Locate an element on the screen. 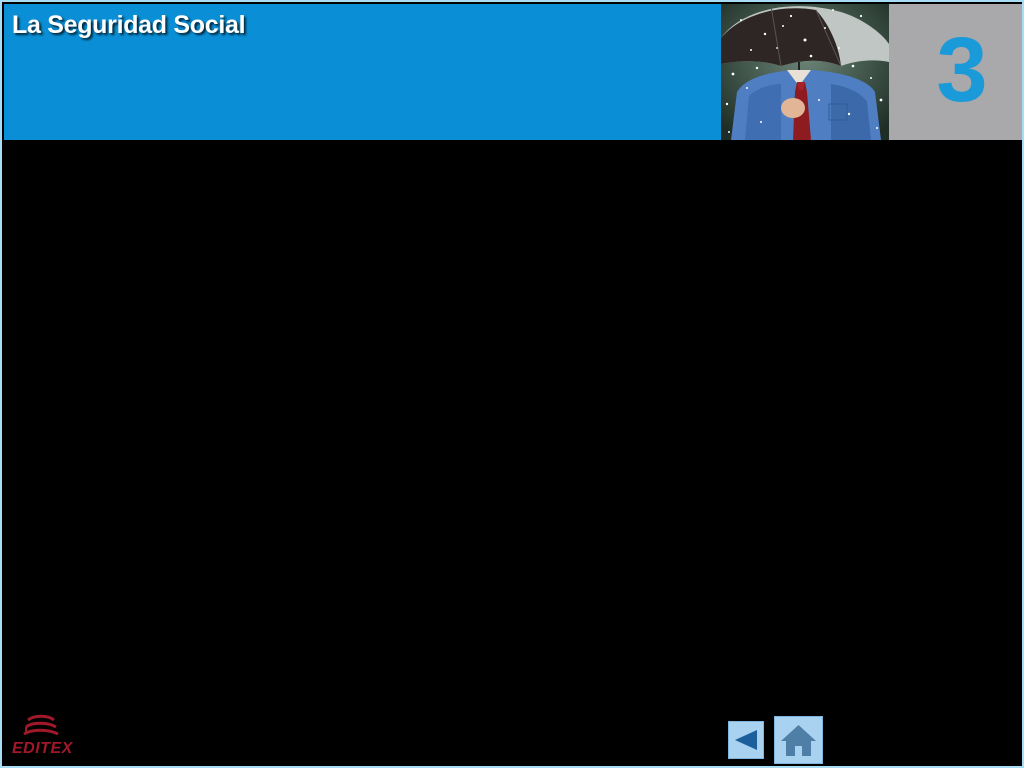 This screenshot has height=768, width=1024. back-button is located at coordinates (746, 740).